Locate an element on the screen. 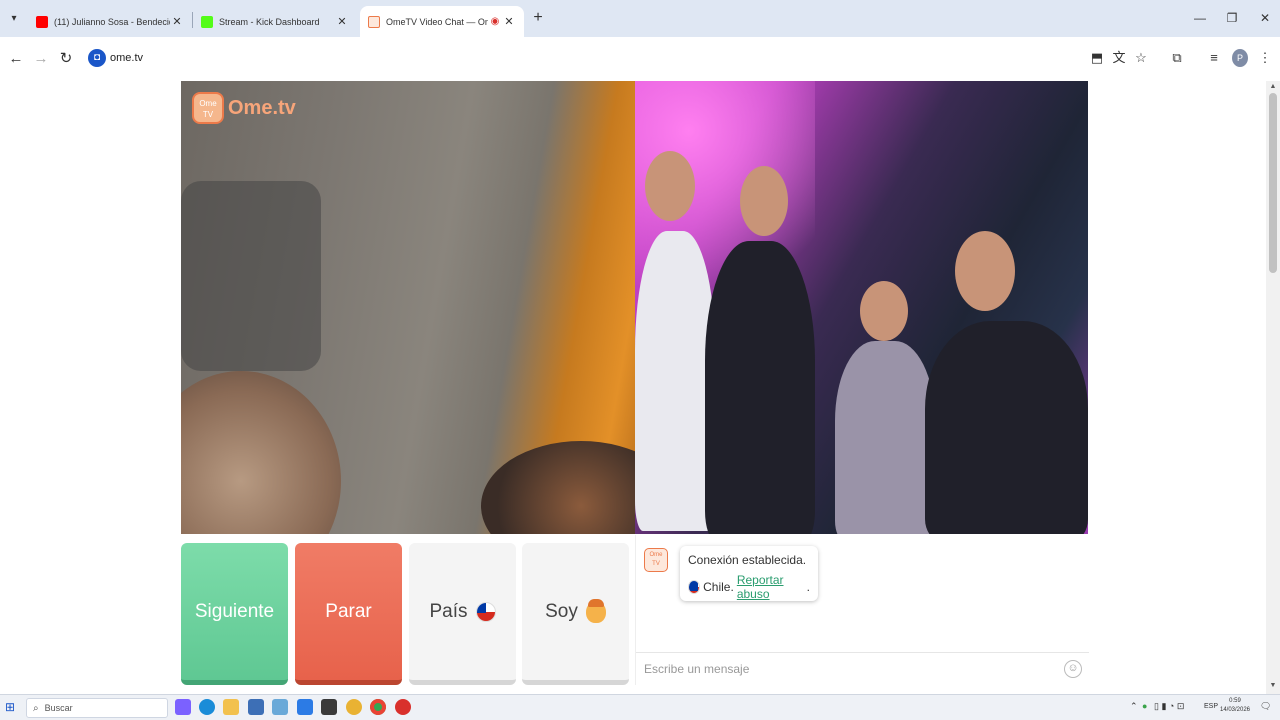  obs-icon is located at coordinates (329, 707).